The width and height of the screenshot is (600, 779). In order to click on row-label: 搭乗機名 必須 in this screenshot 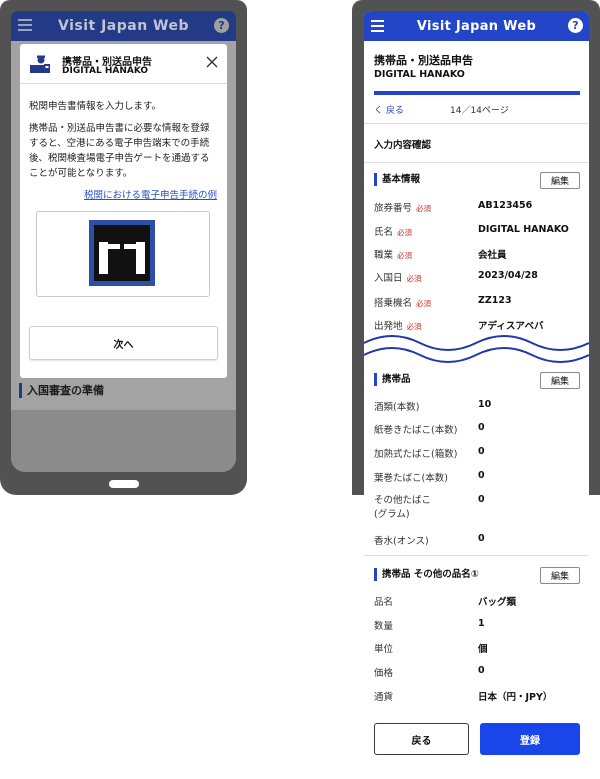, I will do `click(402, 302)`.